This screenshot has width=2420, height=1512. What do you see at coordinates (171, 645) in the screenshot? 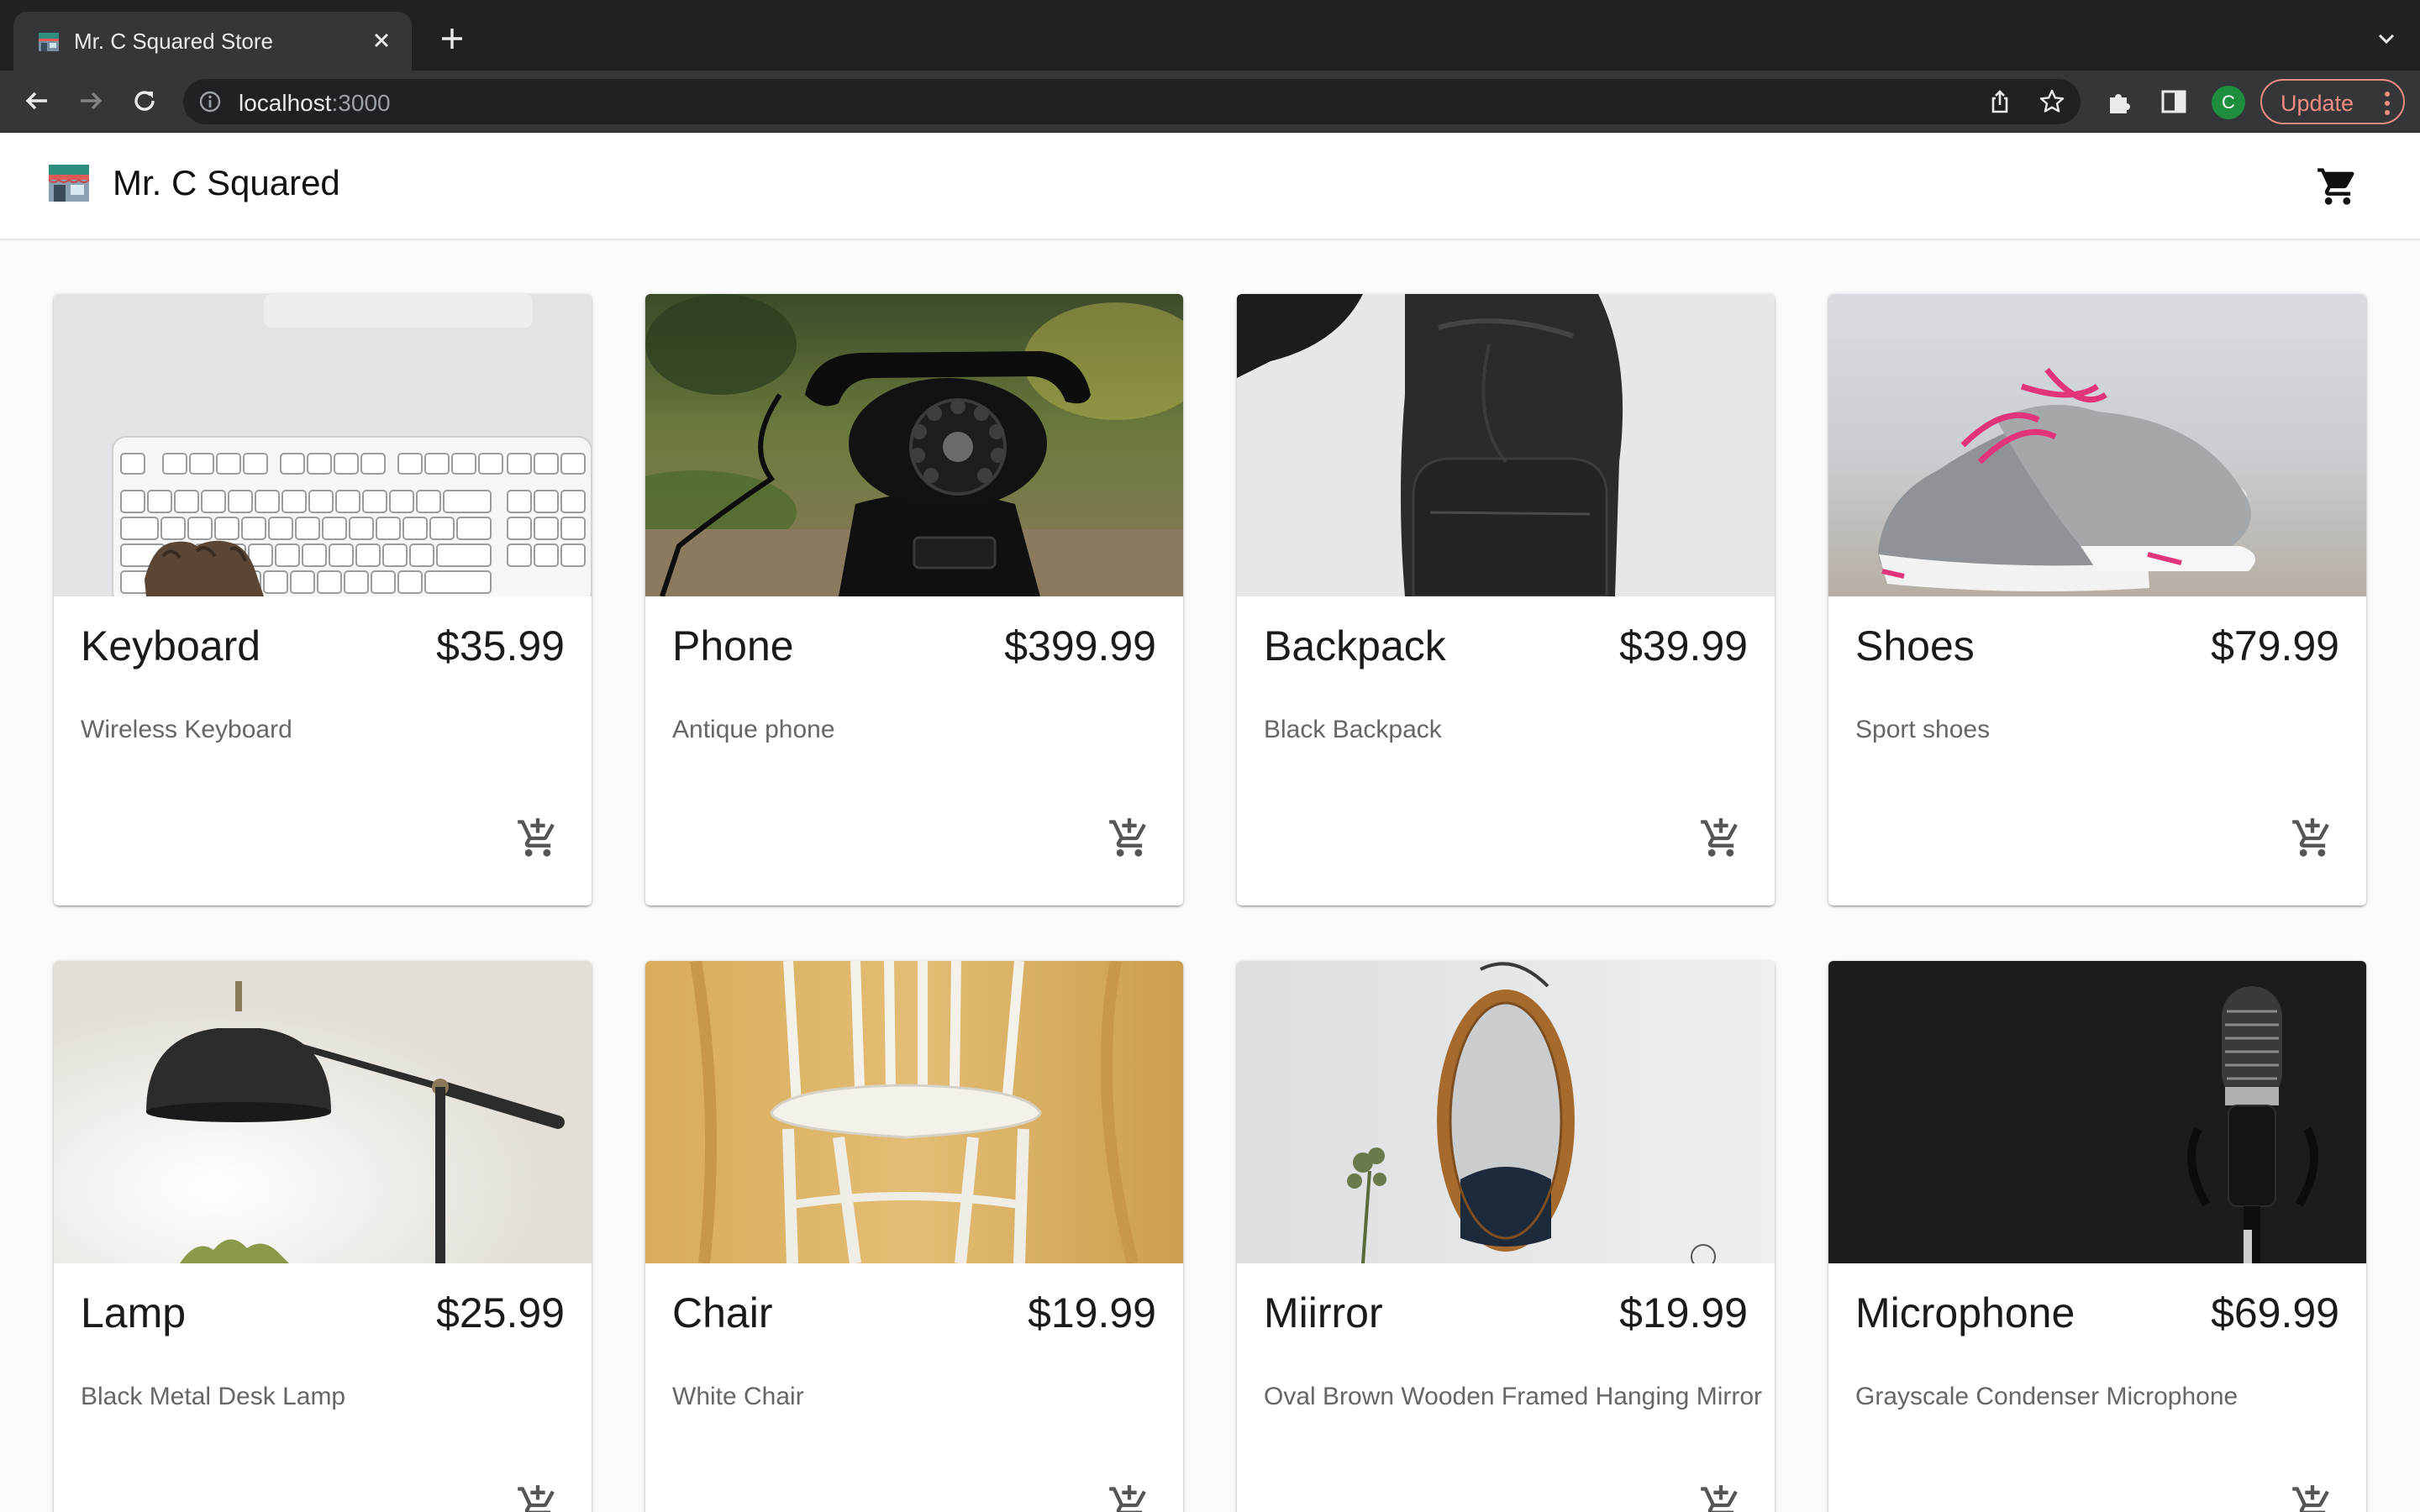
I see `product-name: Keyboard` at bounding box center [171, 645].